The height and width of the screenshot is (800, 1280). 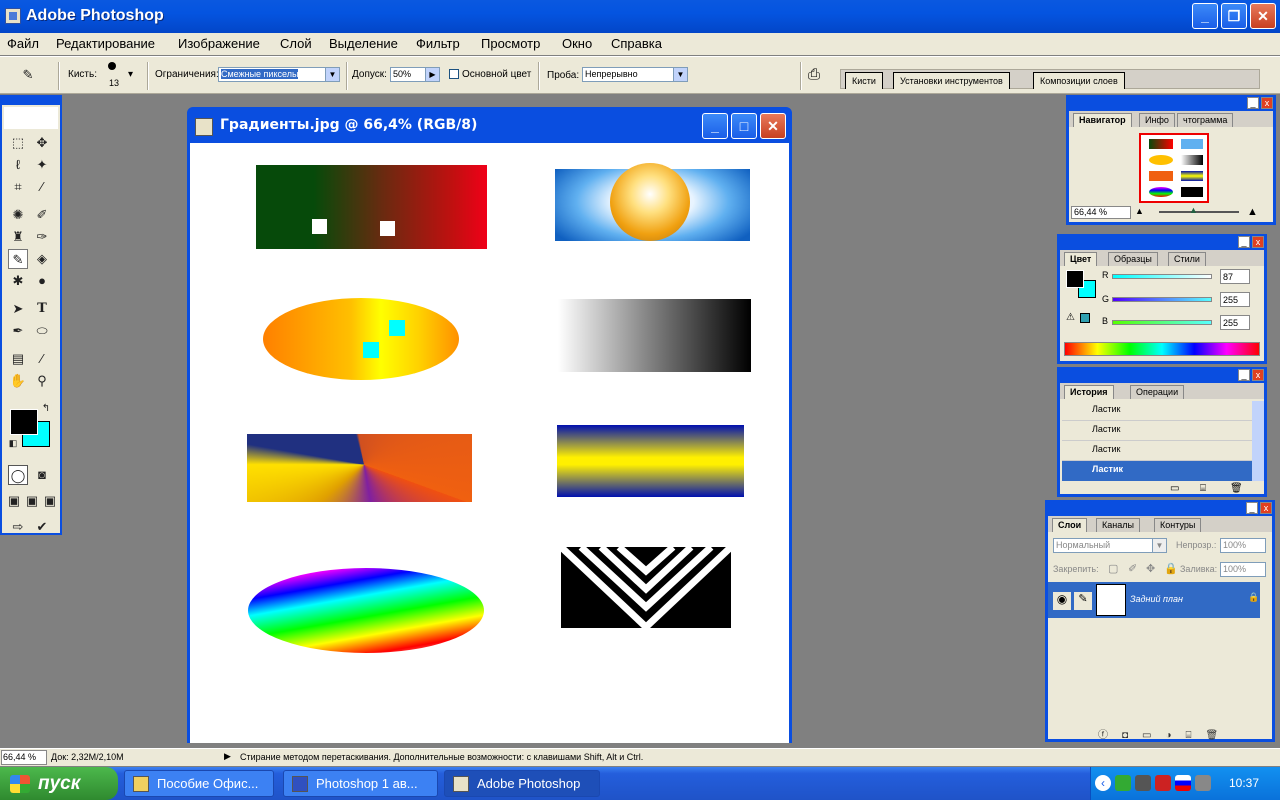 I want to click on g-input: 255, so click(x=1235, y=299).